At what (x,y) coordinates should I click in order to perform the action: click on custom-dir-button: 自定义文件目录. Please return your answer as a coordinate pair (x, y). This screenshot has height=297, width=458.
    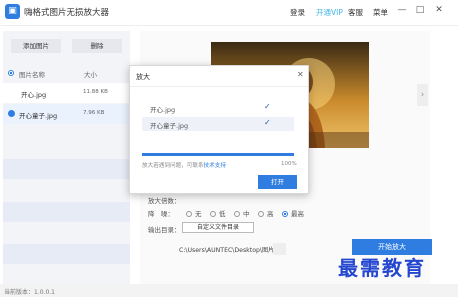
    Looking at the image, I should click on (218, 227).